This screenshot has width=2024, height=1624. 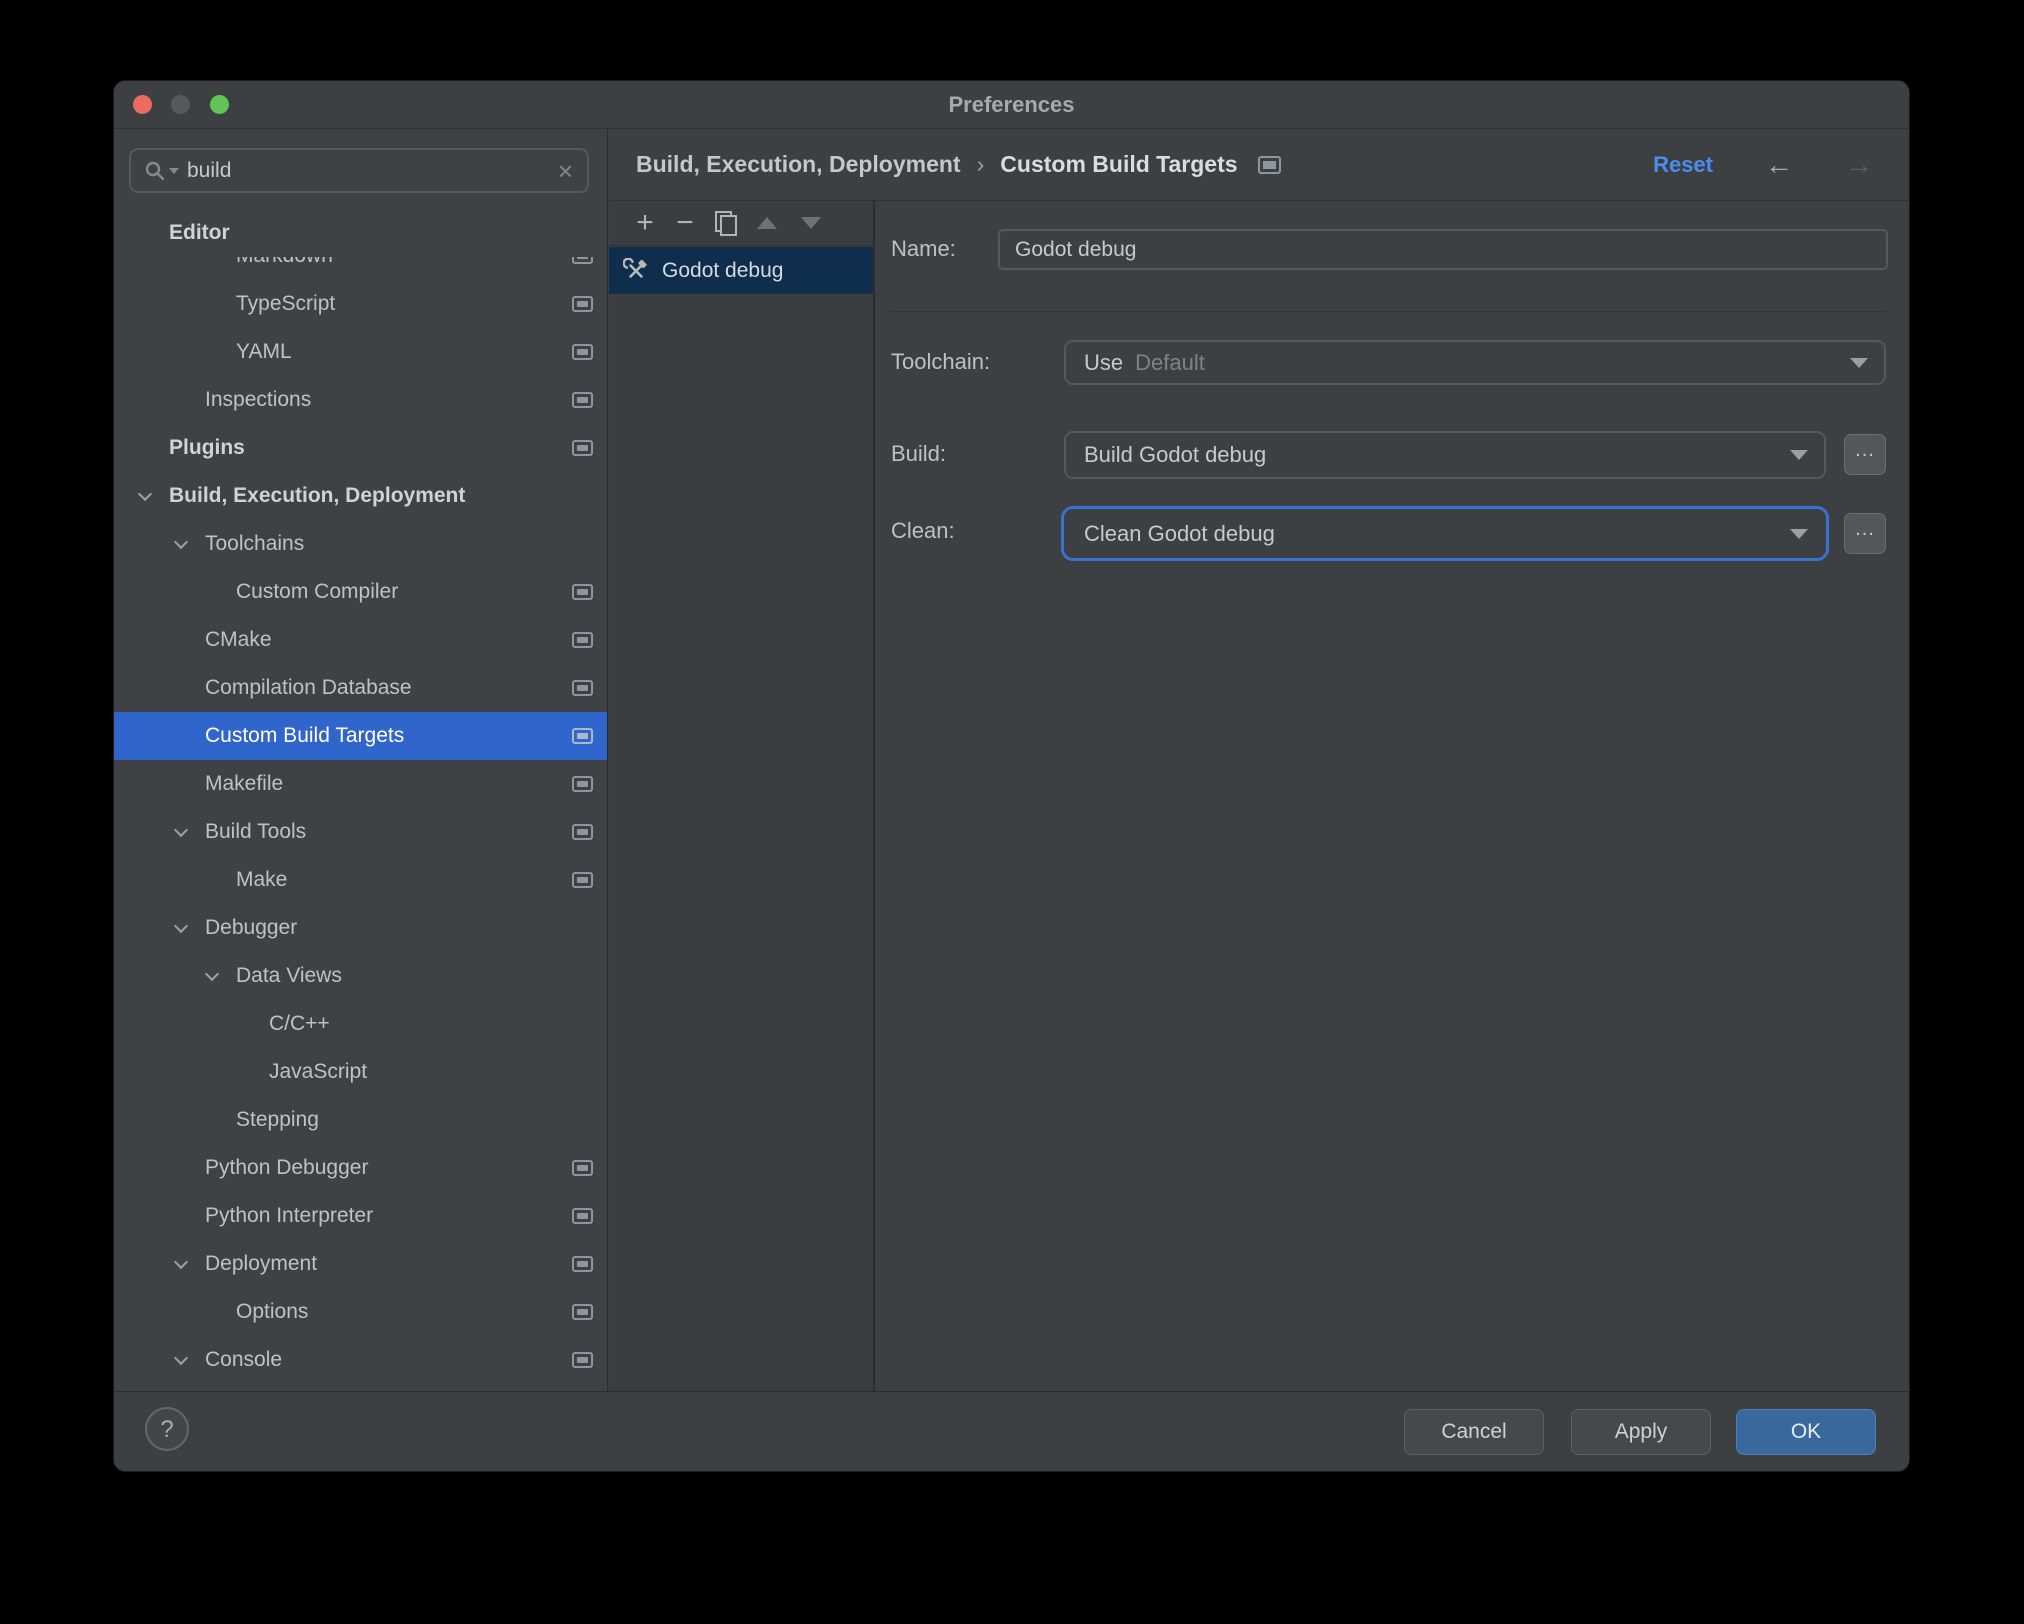 What do you see at coordinates (360, 976) in the screenshot?
I see `sidebar-item-data-views: Data Views` at bounding box center [360, 976].